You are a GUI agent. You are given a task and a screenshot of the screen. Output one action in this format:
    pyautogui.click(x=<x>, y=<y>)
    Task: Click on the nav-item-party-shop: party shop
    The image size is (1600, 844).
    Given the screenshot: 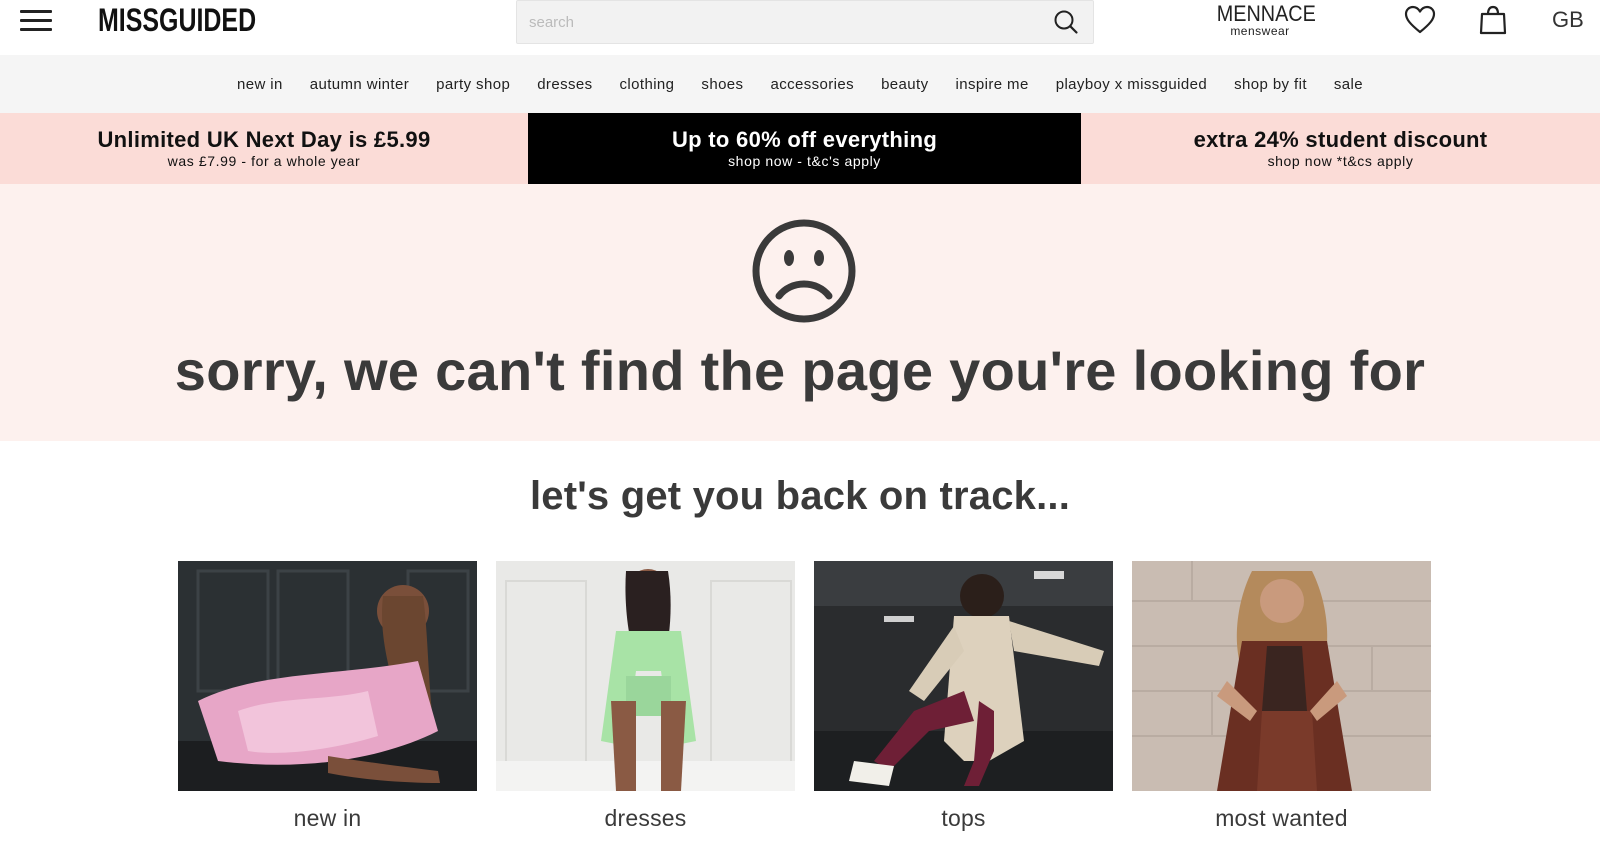 What is the action you would take?
    pyautogui.click(x=473, y=84)
    